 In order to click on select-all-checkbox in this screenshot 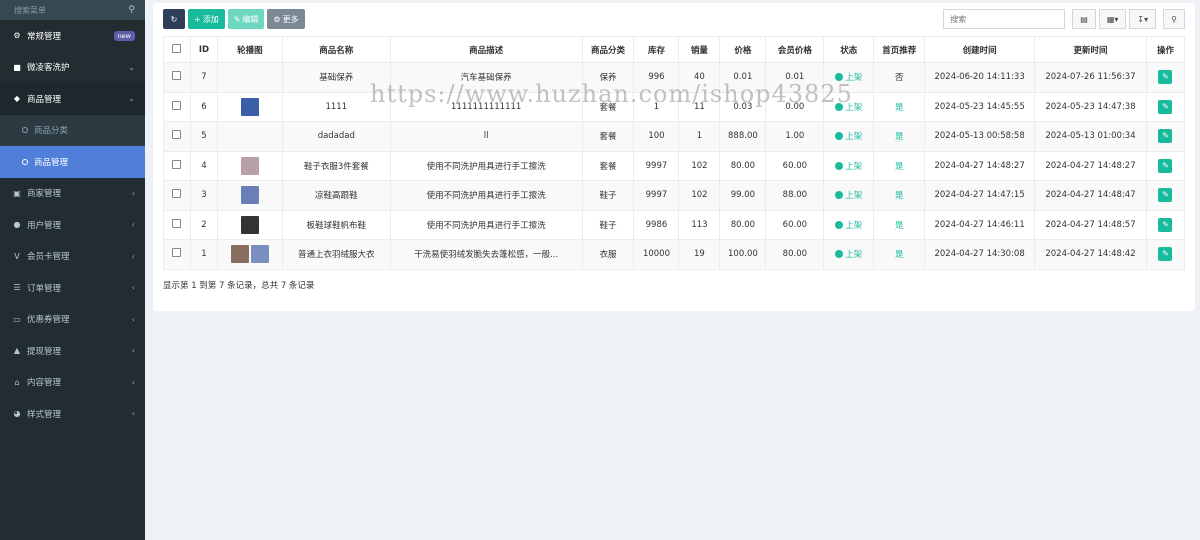, I will do `click(177, 49)`.